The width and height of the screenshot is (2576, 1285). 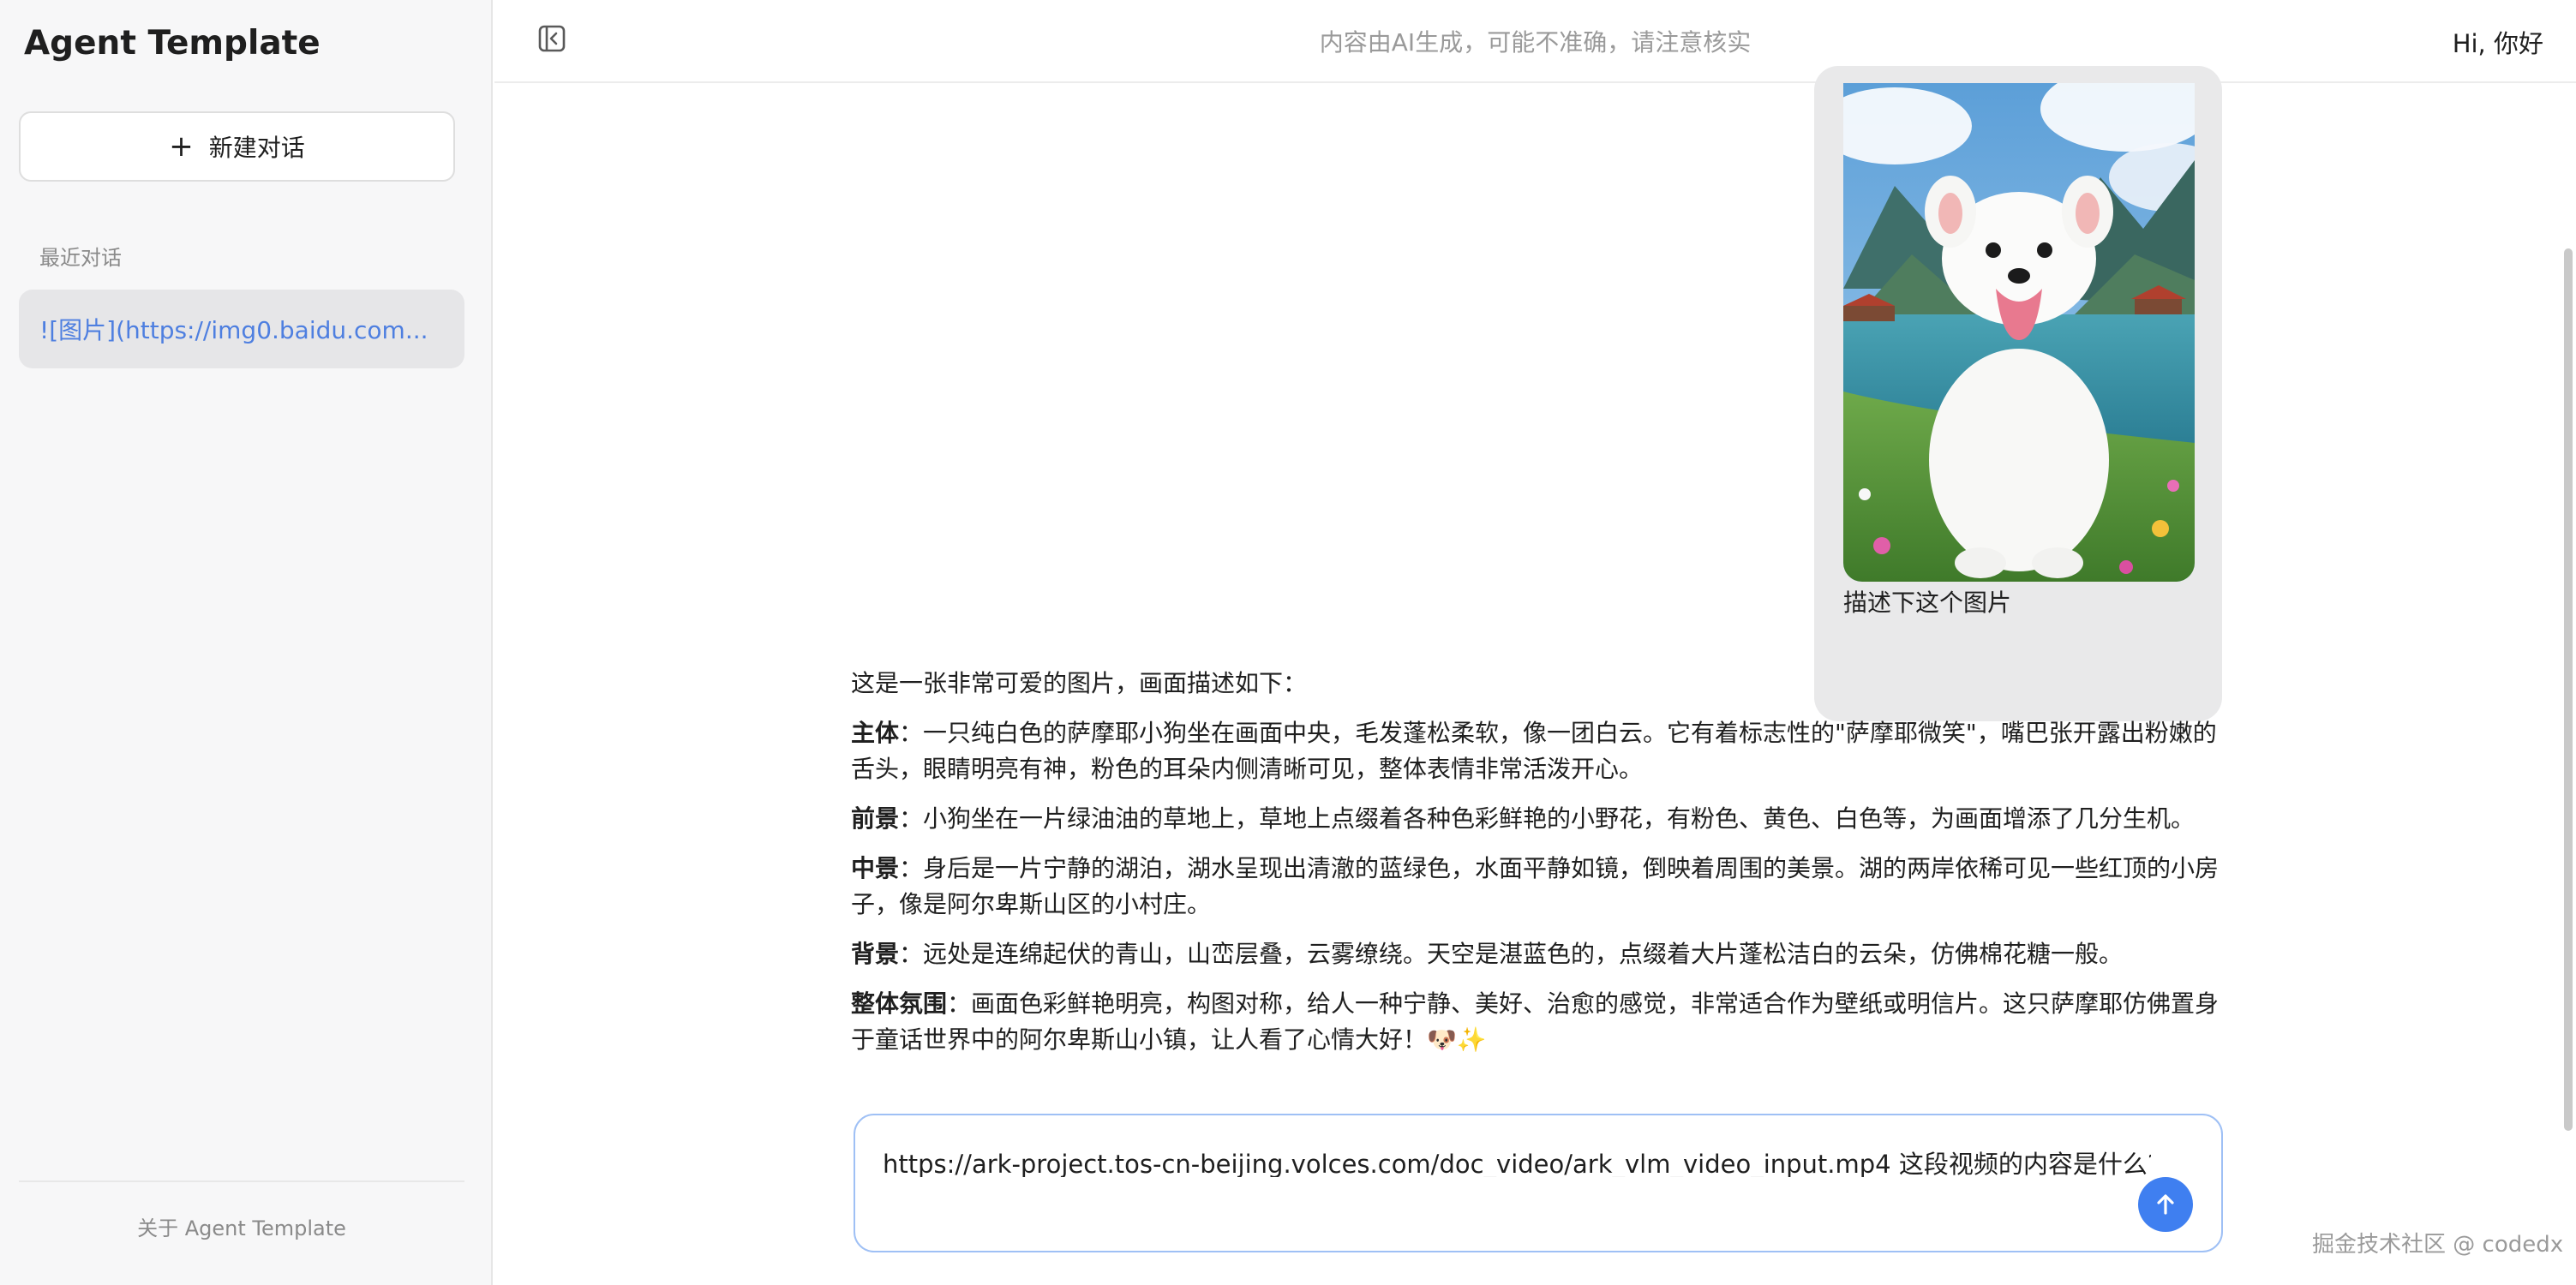 What do you see at coordinates (875, 954) in the screenshot?
I see `answer-section-label: 背景` at bounding box center [875, 954].